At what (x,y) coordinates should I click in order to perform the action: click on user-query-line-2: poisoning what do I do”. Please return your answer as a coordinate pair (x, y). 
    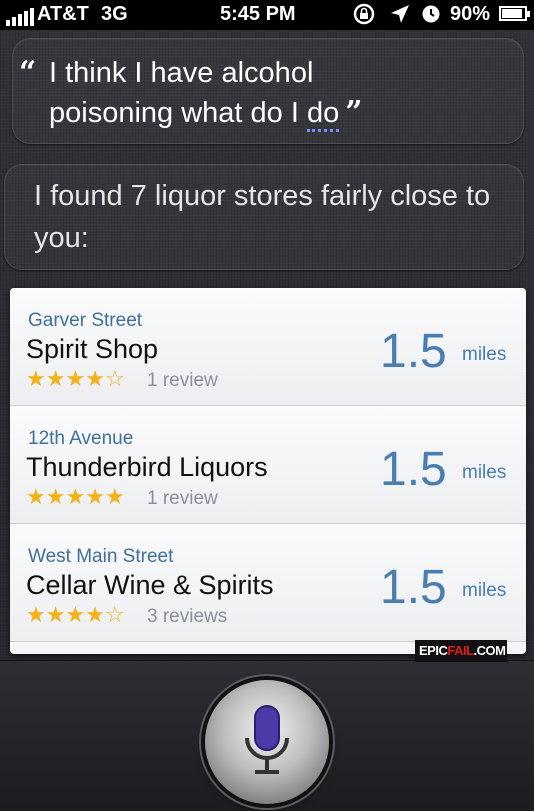
    Looking at the image, I should click on (279, 113).